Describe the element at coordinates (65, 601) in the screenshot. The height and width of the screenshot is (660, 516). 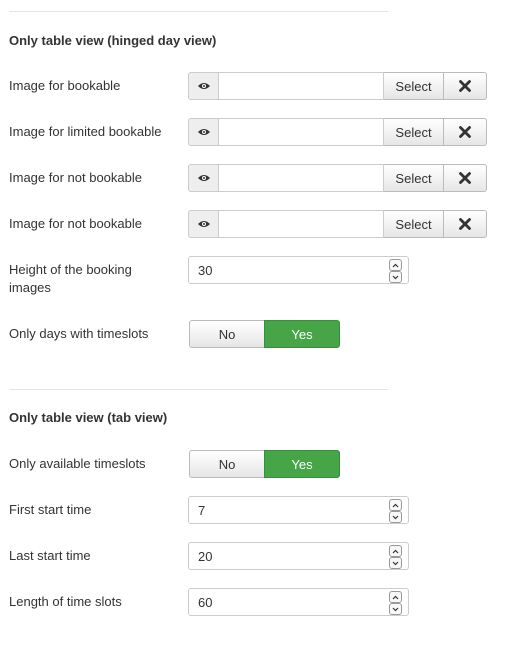
I see `slot-length-label: Length of time slots` at that location.